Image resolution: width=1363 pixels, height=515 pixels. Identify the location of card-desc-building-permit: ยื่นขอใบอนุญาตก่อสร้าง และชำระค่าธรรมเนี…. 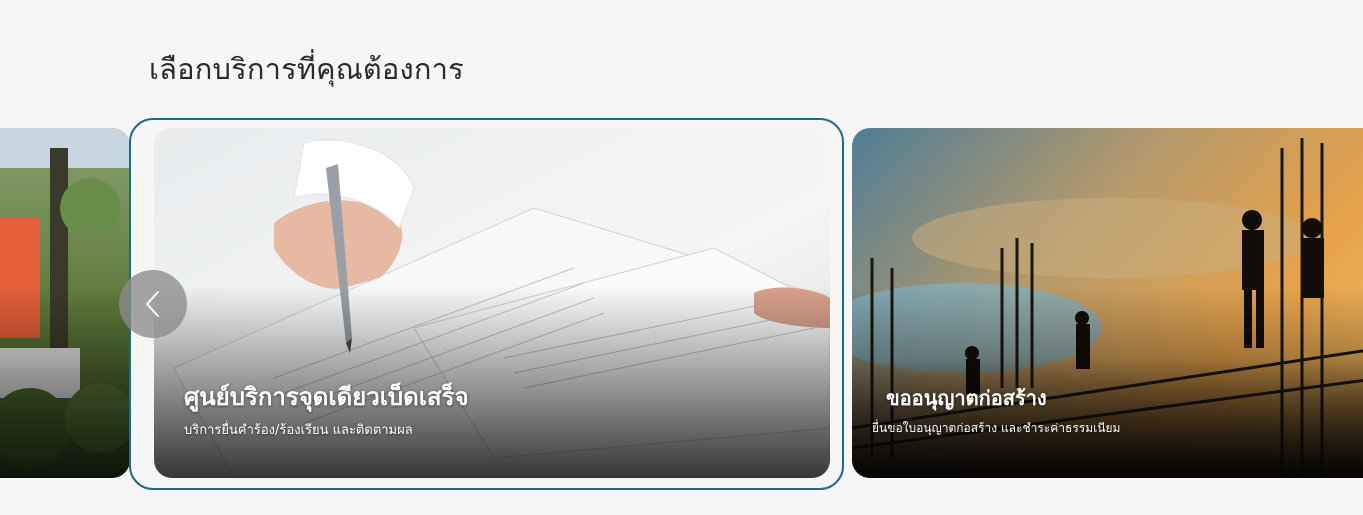
(996, 428).